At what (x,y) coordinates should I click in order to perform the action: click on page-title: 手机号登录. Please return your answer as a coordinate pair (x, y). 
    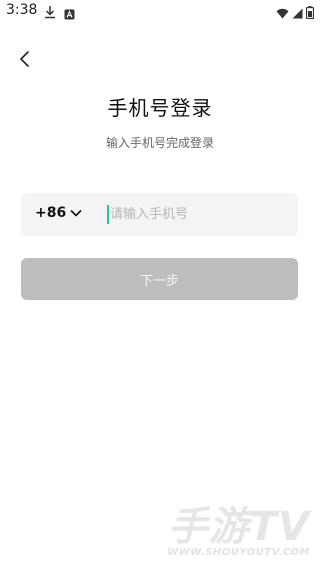
    Looking at the image, I should click on (160, 108).